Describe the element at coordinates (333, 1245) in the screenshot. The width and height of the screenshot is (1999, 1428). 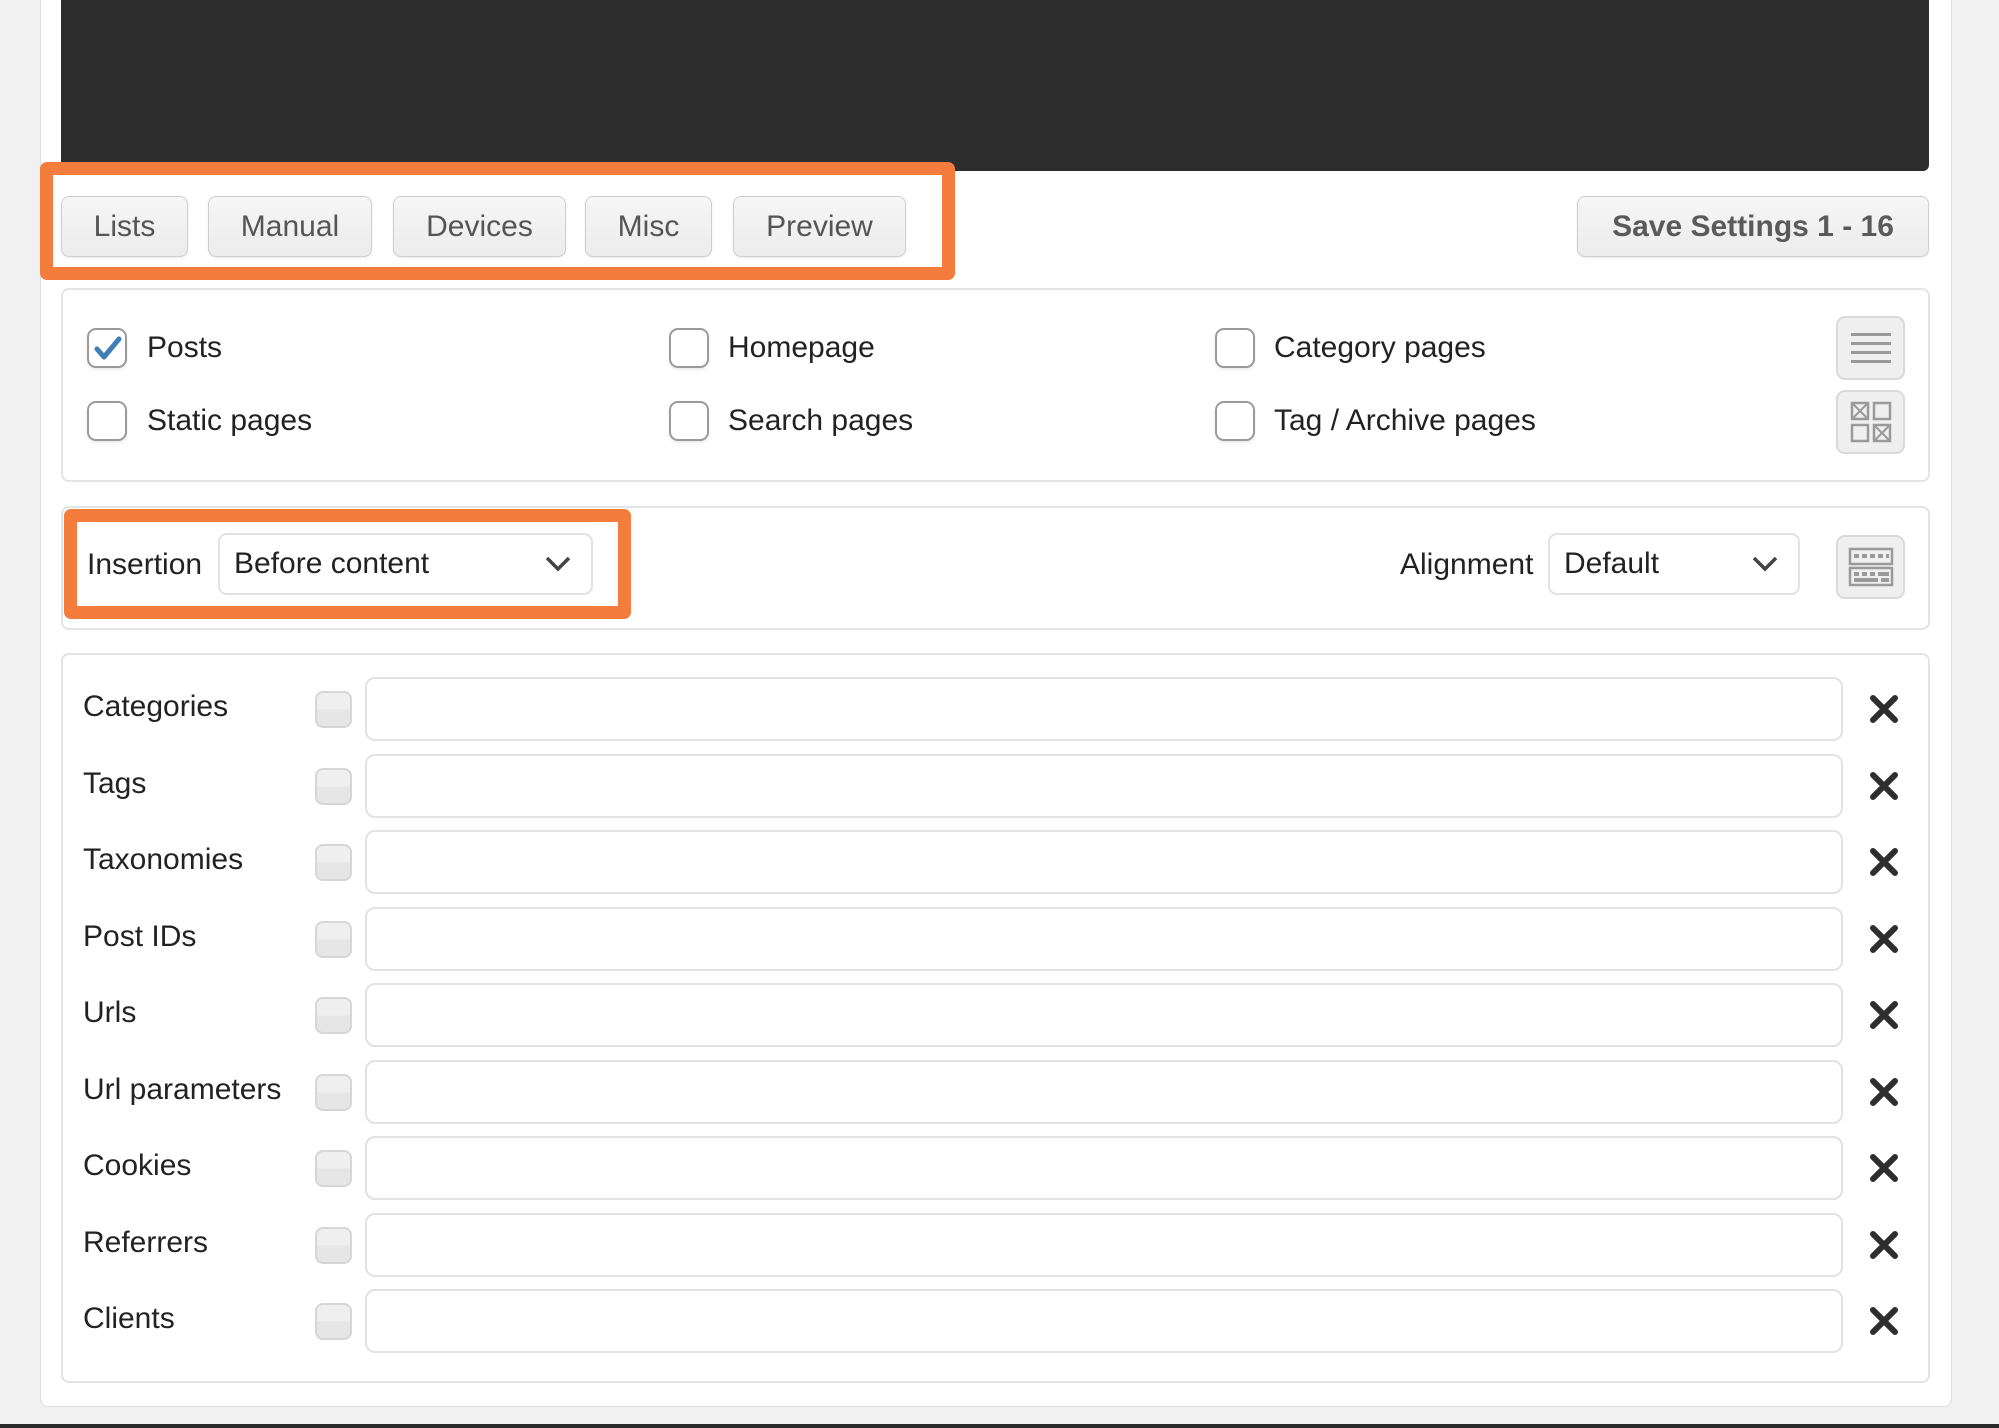
I see `filter-toggle-referrers` at that location.